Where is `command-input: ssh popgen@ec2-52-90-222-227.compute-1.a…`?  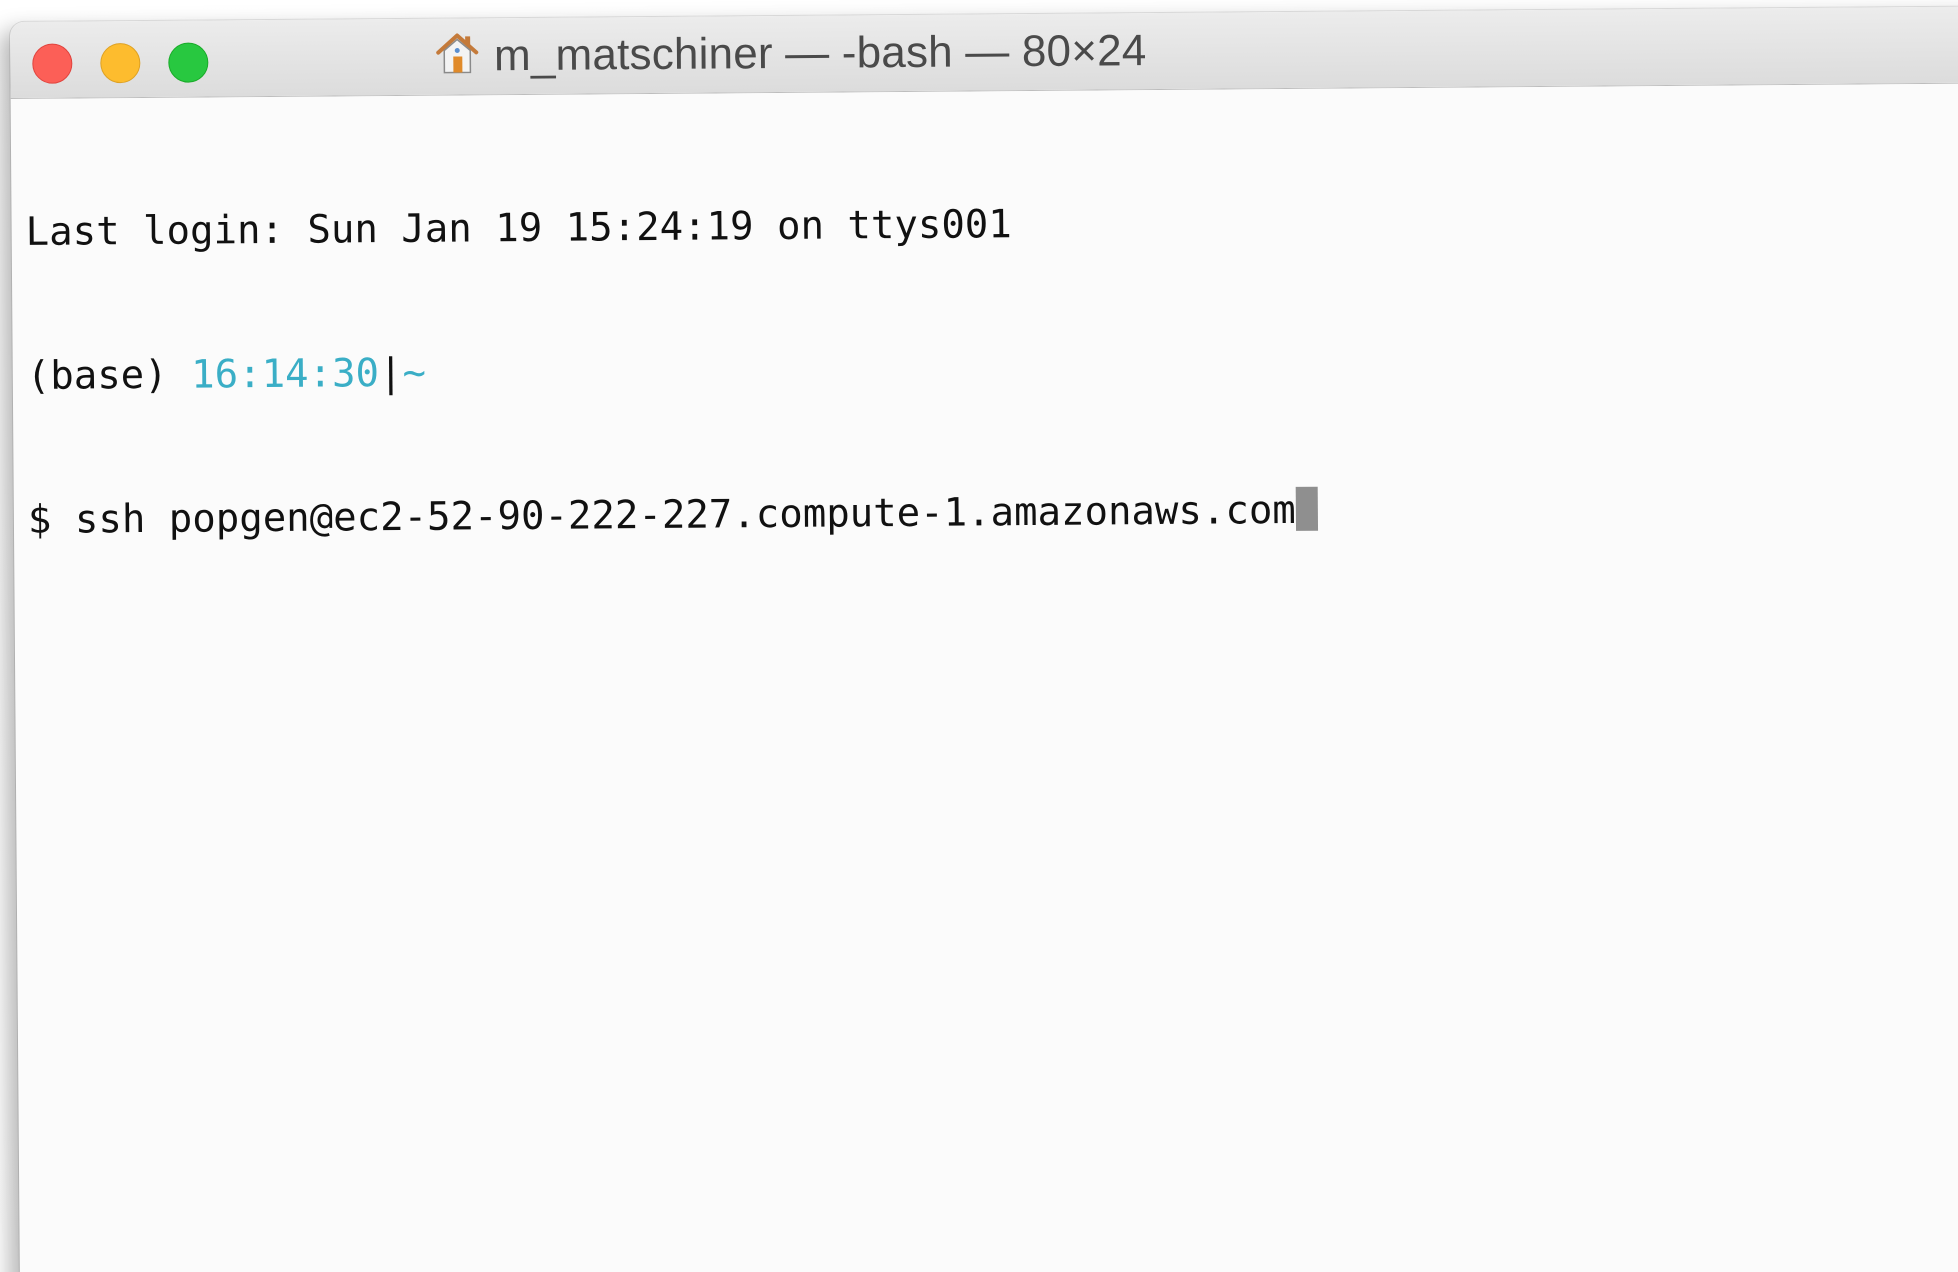
command-input: ssh popgen@ec2-52-90-222-227.compute-1.a… is located at coordinates (685, 515).